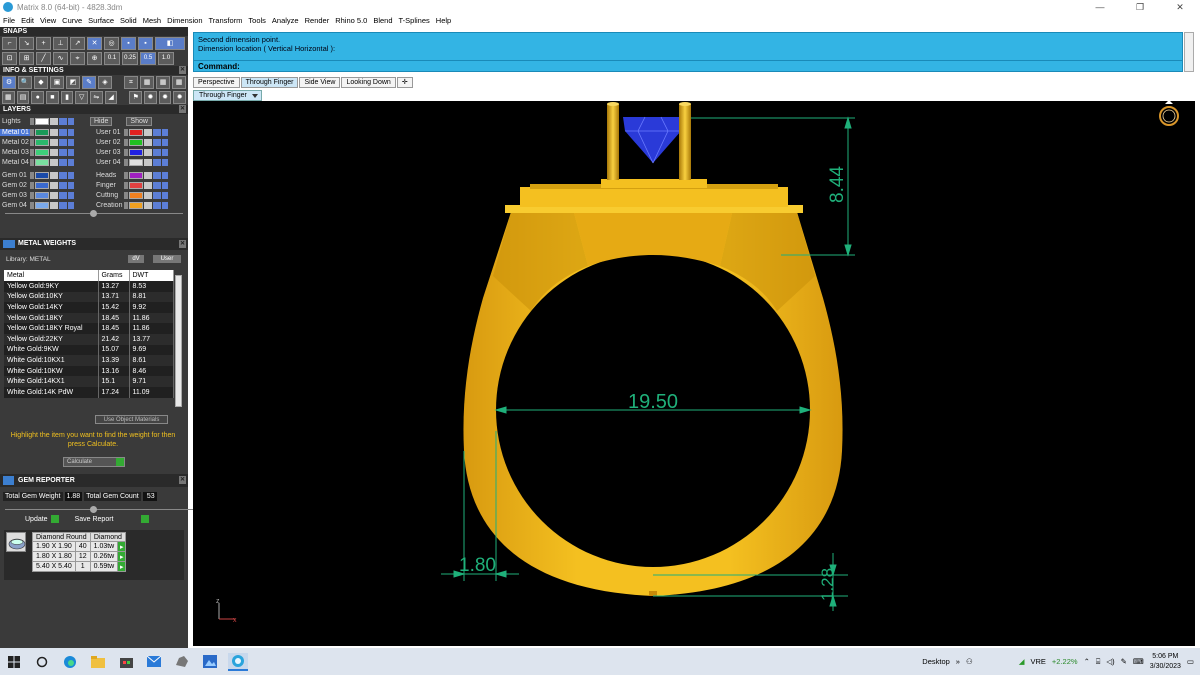 This screenshot has width=1200, height=675. I want to click on tab-side-view: Side View, so click(320, 82).